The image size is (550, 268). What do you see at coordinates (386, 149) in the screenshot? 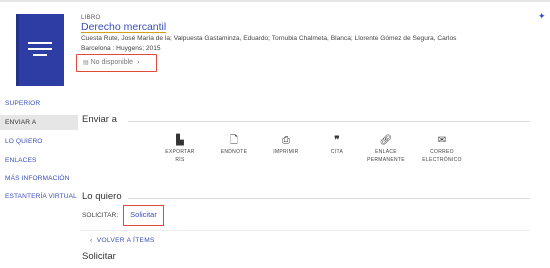
I see `permalink-button: 🔗︎ ENLACE PERMANENTE` at bounding box center [386, 149].